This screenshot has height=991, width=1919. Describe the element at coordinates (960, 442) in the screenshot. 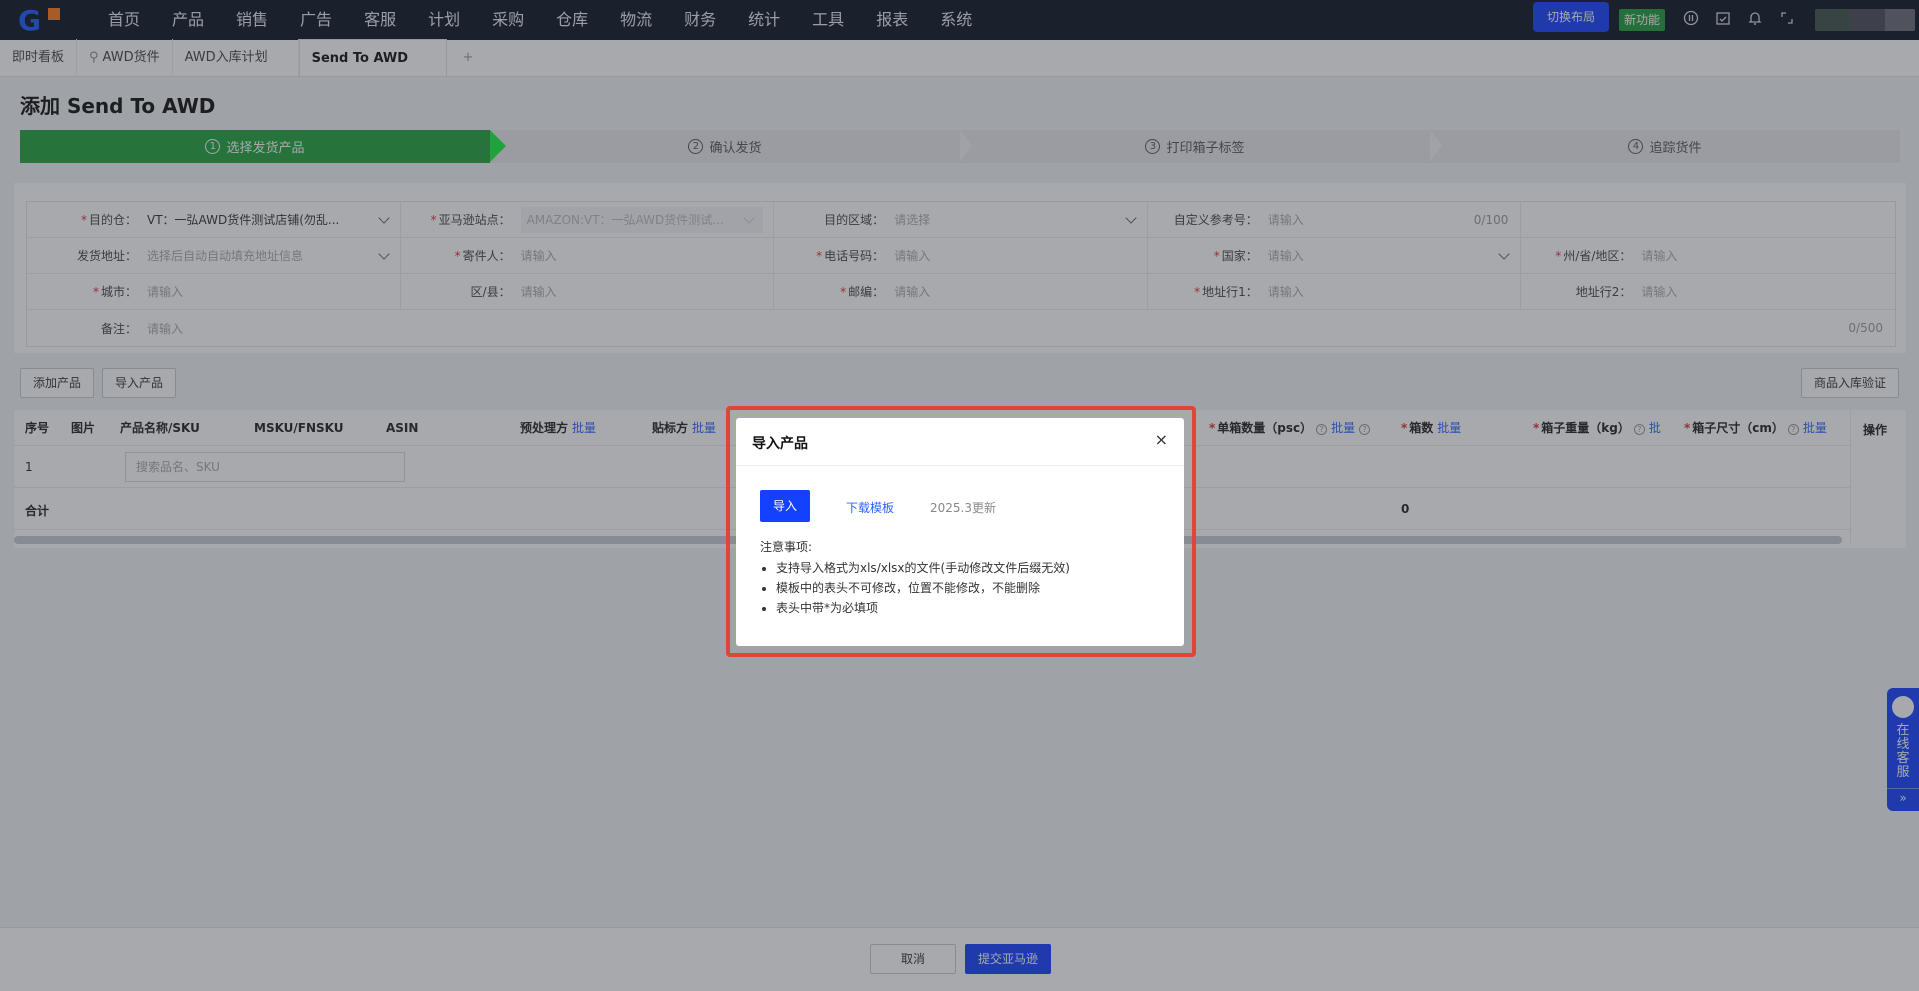

I see `dialog-header: 导入产品 ×` at that location.